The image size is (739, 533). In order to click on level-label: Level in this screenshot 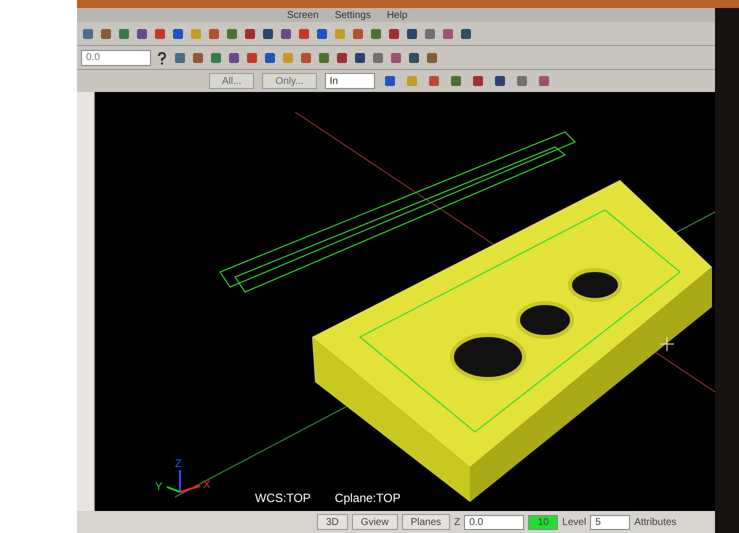, I will do `click(574, 523)`.